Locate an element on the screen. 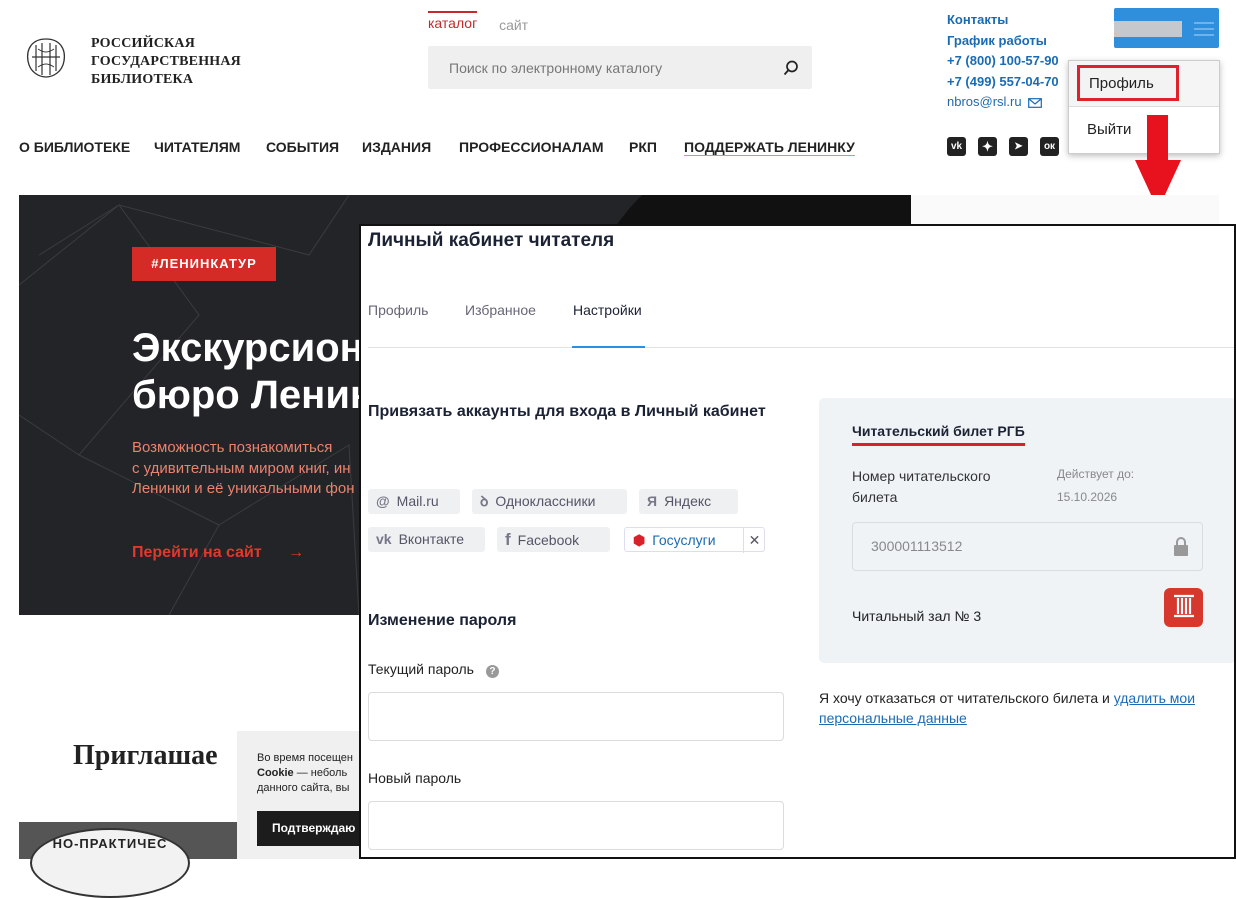 The image size is (1236, 898). account-ok-button: ꝺ Одноклассники is located at coordinates (549, 501).